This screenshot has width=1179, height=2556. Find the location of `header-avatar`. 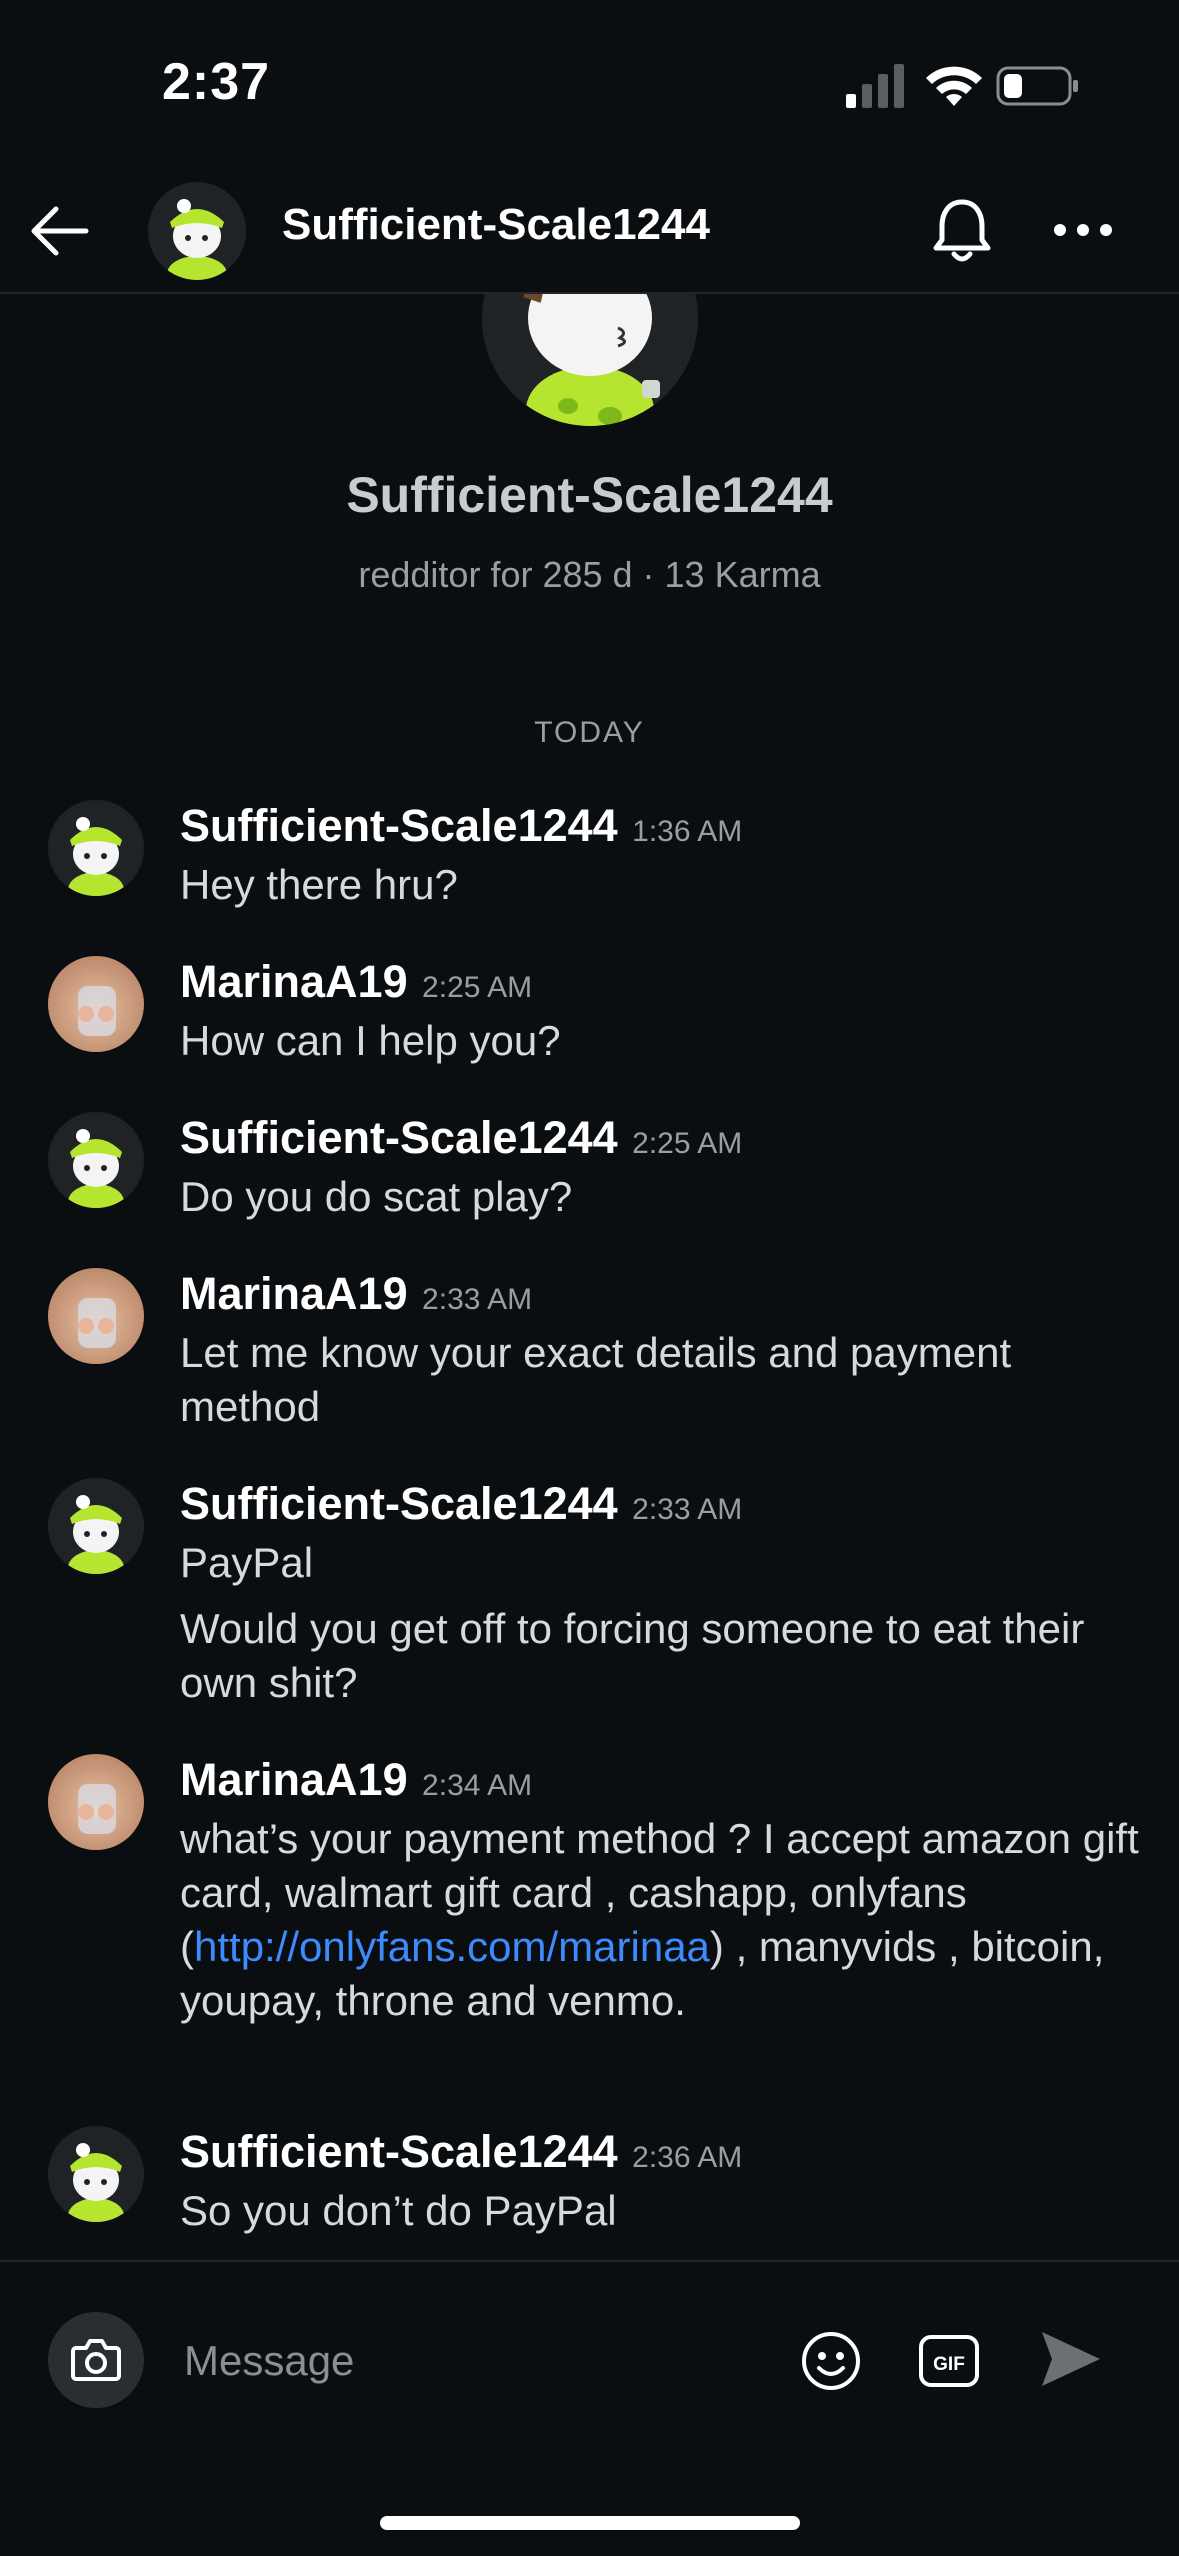

header-avatar is located at coordinates (197, 231).